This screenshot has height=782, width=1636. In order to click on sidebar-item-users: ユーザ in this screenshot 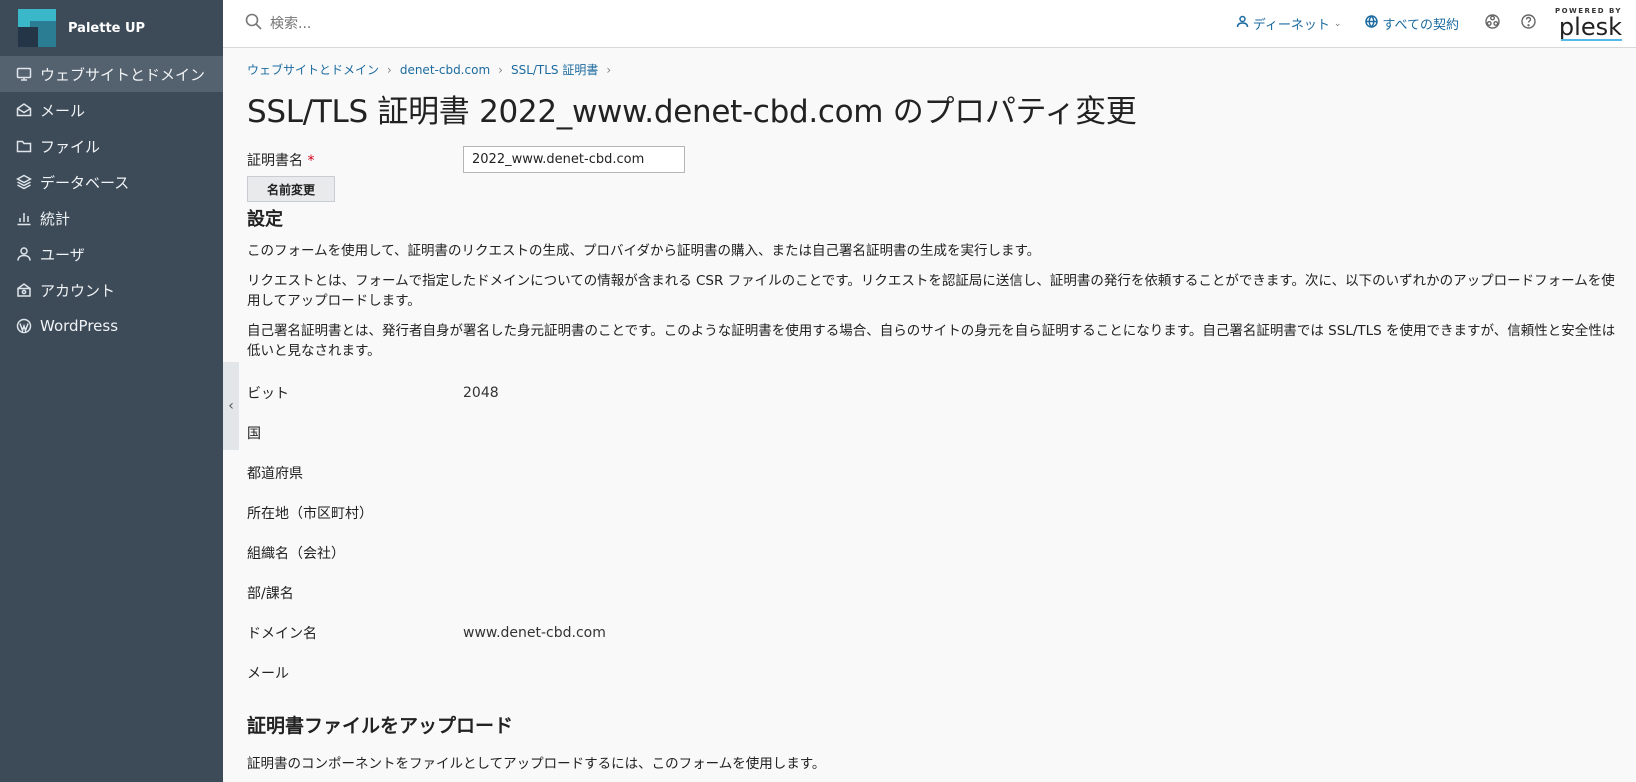, I will do `click(111, 254)`.